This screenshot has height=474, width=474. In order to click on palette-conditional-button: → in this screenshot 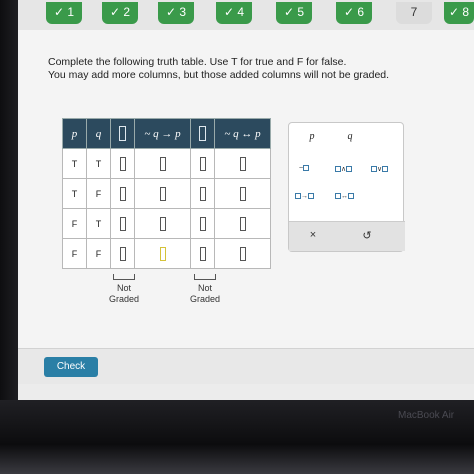, I will do `click(304, 196)`.